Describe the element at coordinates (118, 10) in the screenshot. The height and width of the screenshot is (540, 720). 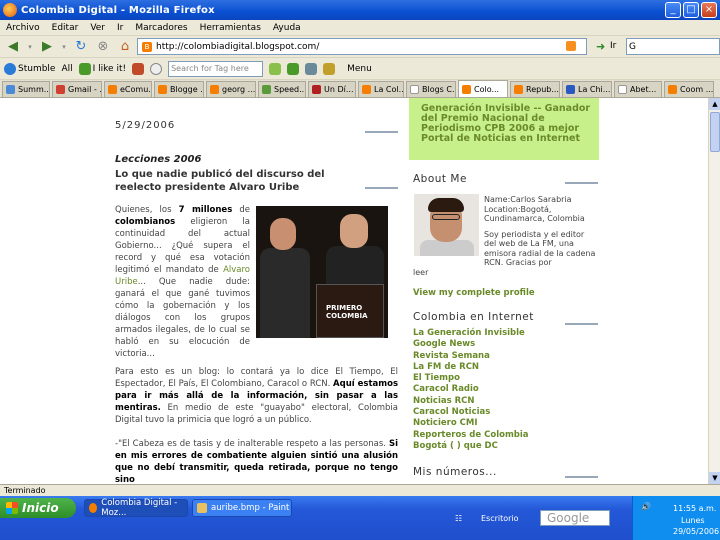
I see `window-title: Colombia Digital - Mozilla Firefox` at that location.